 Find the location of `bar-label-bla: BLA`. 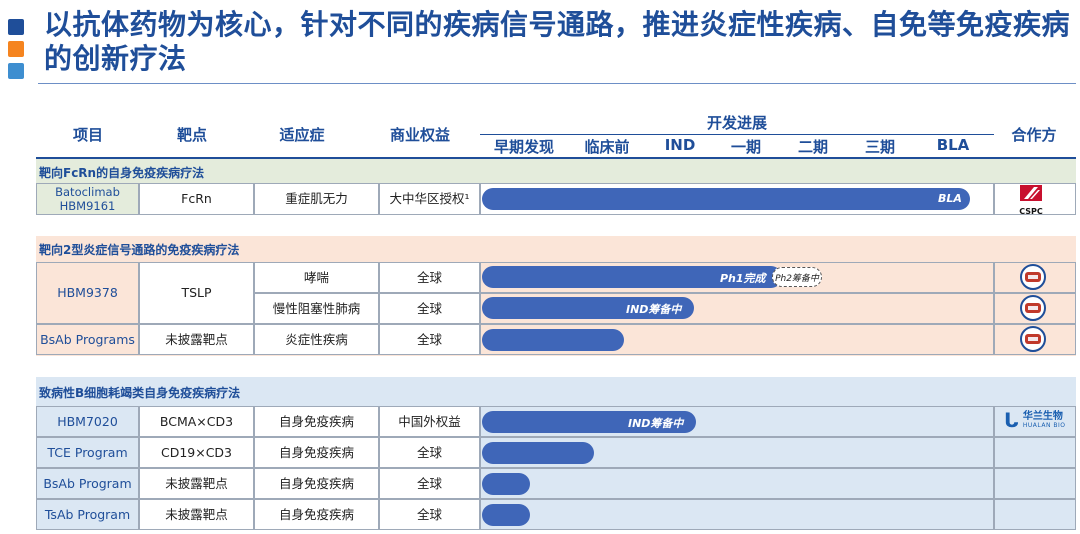

bar-label-bla: BLA is located at coordinates (950, 198).